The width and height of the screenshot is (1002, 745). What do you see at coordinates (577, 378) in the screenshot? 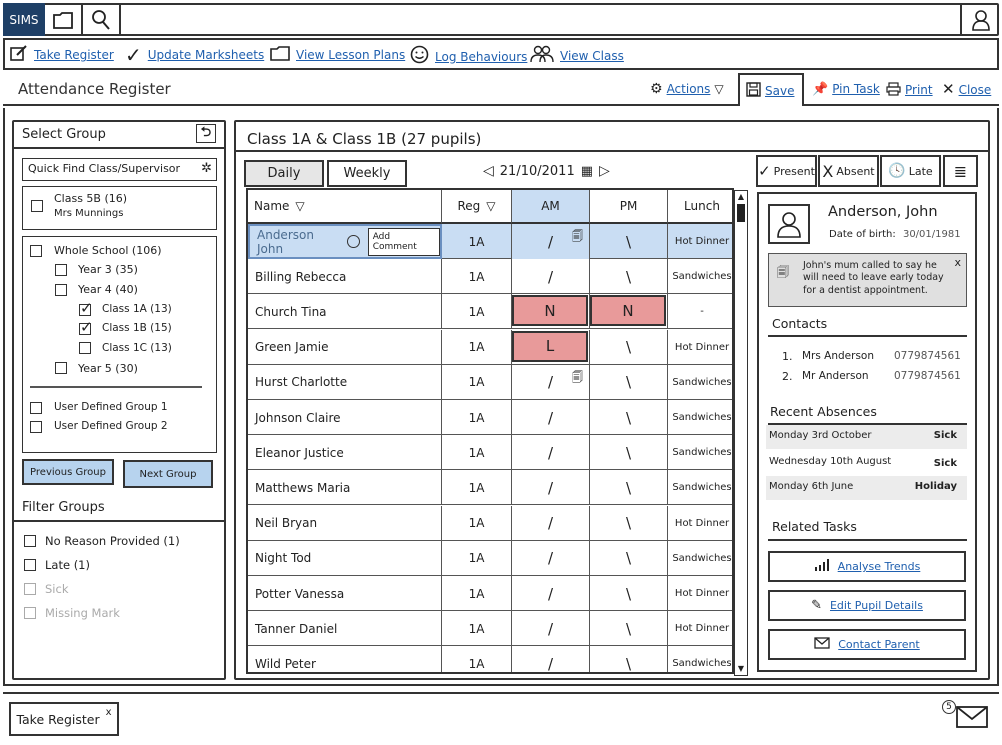
I see `comment-icon: 🗐` at bounding box center [577, 378].